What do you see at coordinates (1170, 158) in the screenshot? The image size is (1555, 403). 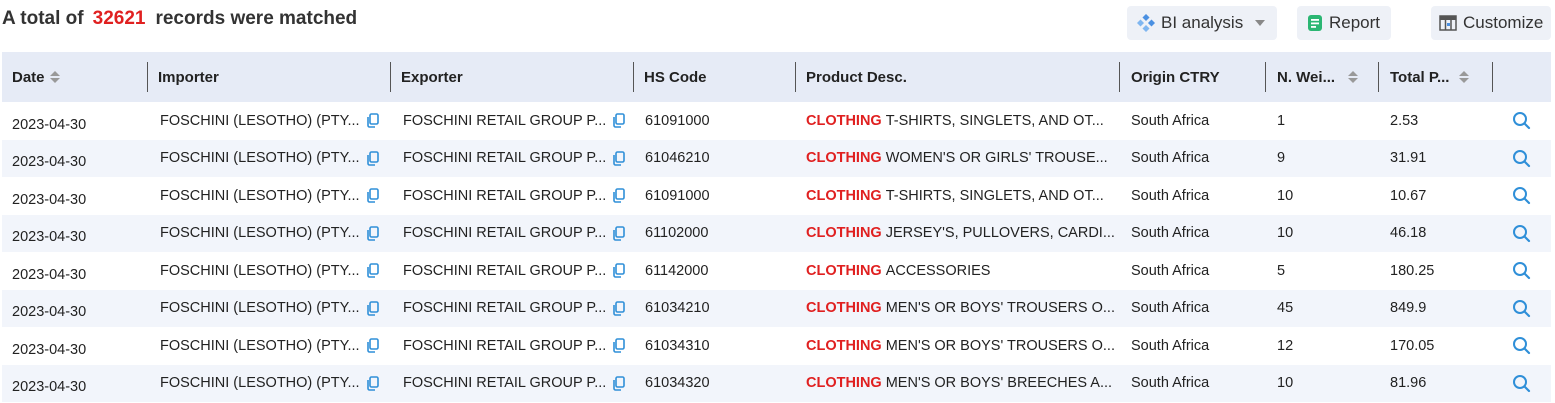 I see `origin-cell: South Africa` at bounding box center [1170, 158].